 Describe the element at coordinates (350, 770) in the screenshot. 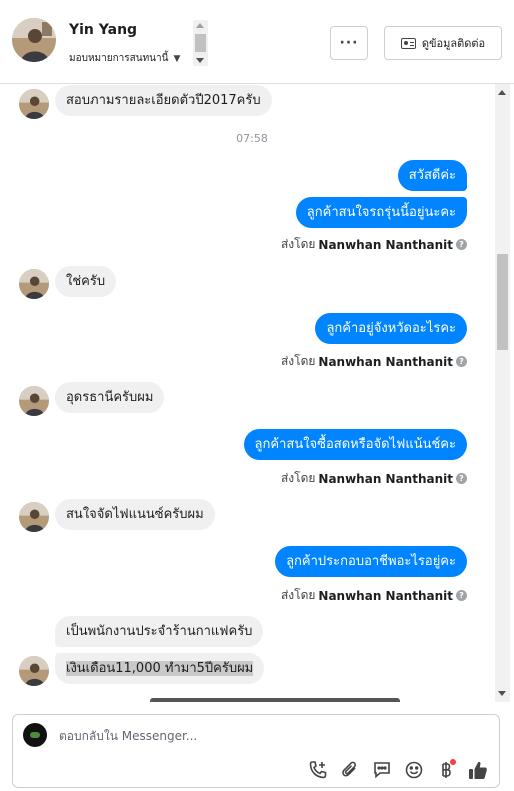

I see `paperclip-icon` at that location.